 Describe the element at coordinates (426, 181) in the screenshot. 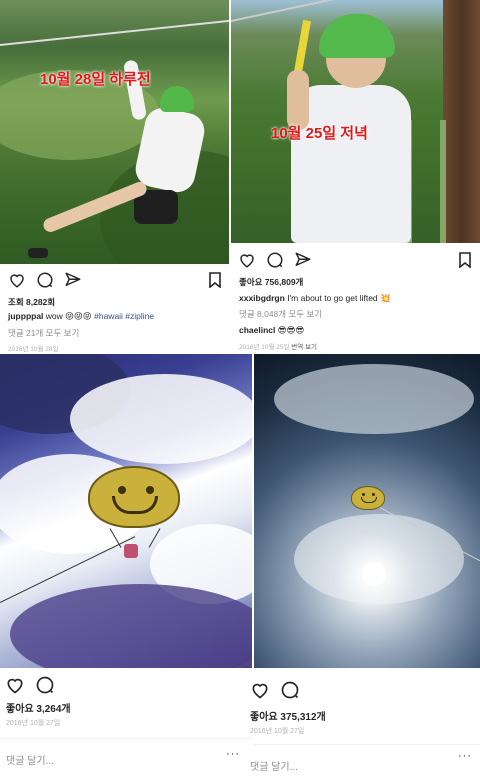

I see `platform-rail` at that location.